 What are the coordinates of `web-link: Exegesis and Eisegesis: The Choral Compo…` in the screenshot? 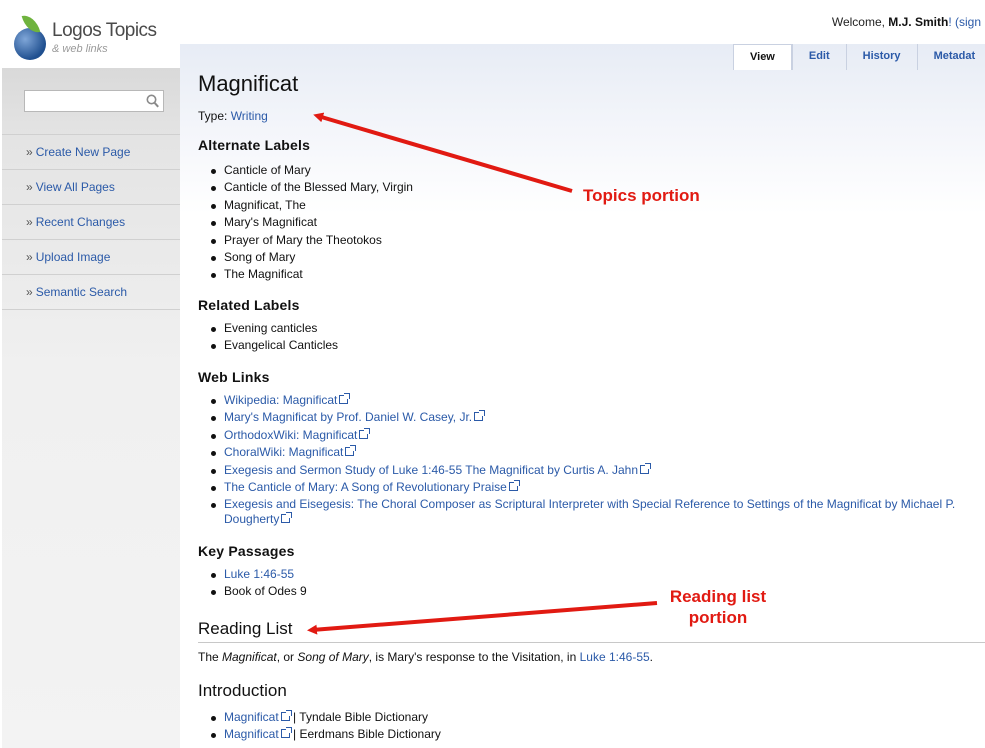 It's located at (589, 511).